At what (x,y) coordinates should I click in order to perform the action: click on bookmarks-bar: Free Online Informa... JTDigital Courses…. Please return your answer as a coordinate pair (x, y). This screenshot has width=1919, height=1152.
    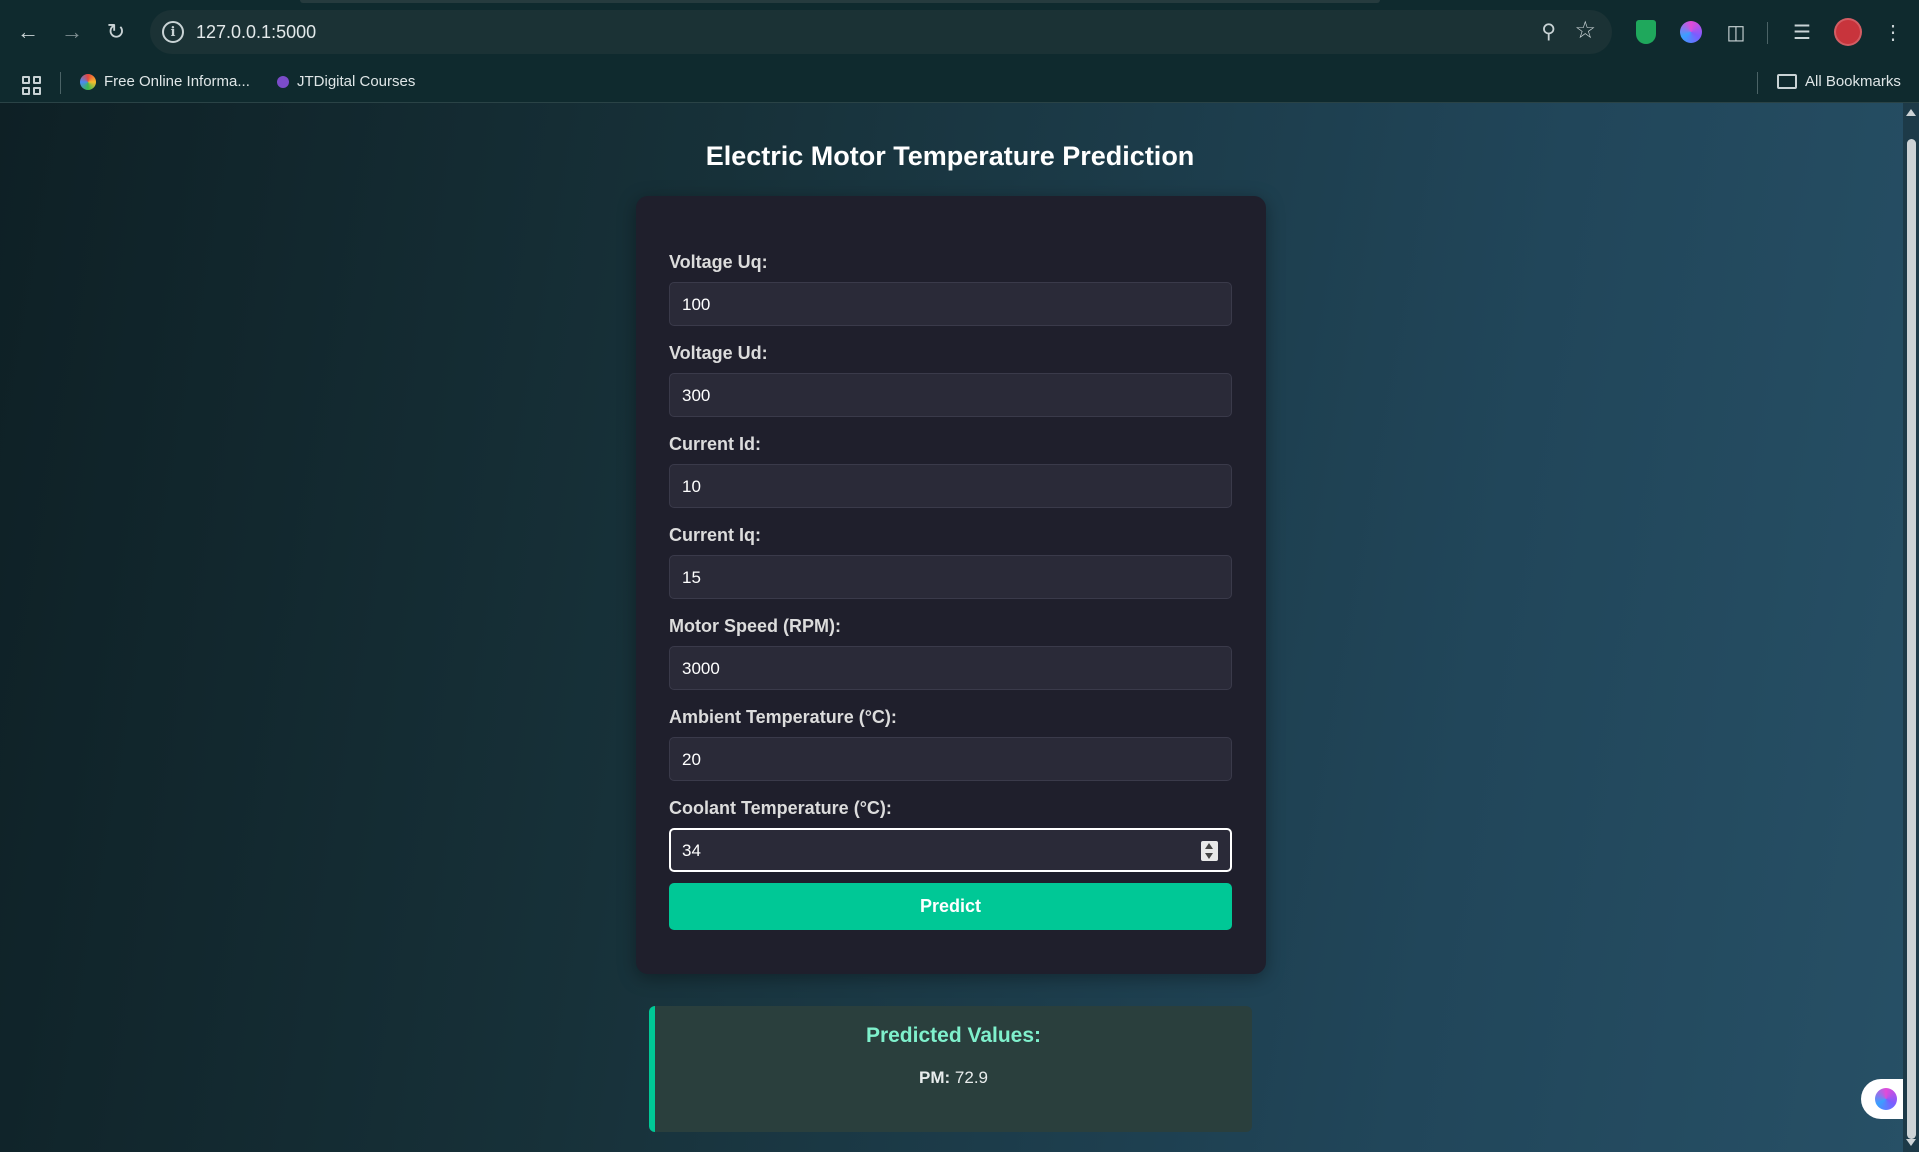
    Looking at the image, I should click on (959, 83).